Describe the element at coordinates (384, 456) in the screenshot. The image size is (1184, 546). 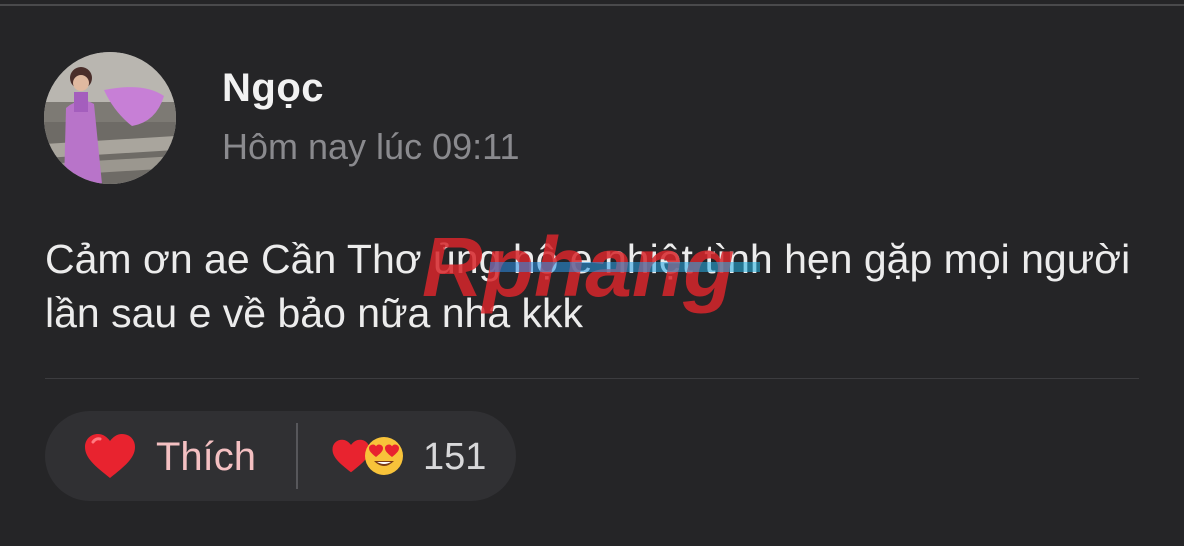
I see `heart-eyes-emoji-icon` at that location.